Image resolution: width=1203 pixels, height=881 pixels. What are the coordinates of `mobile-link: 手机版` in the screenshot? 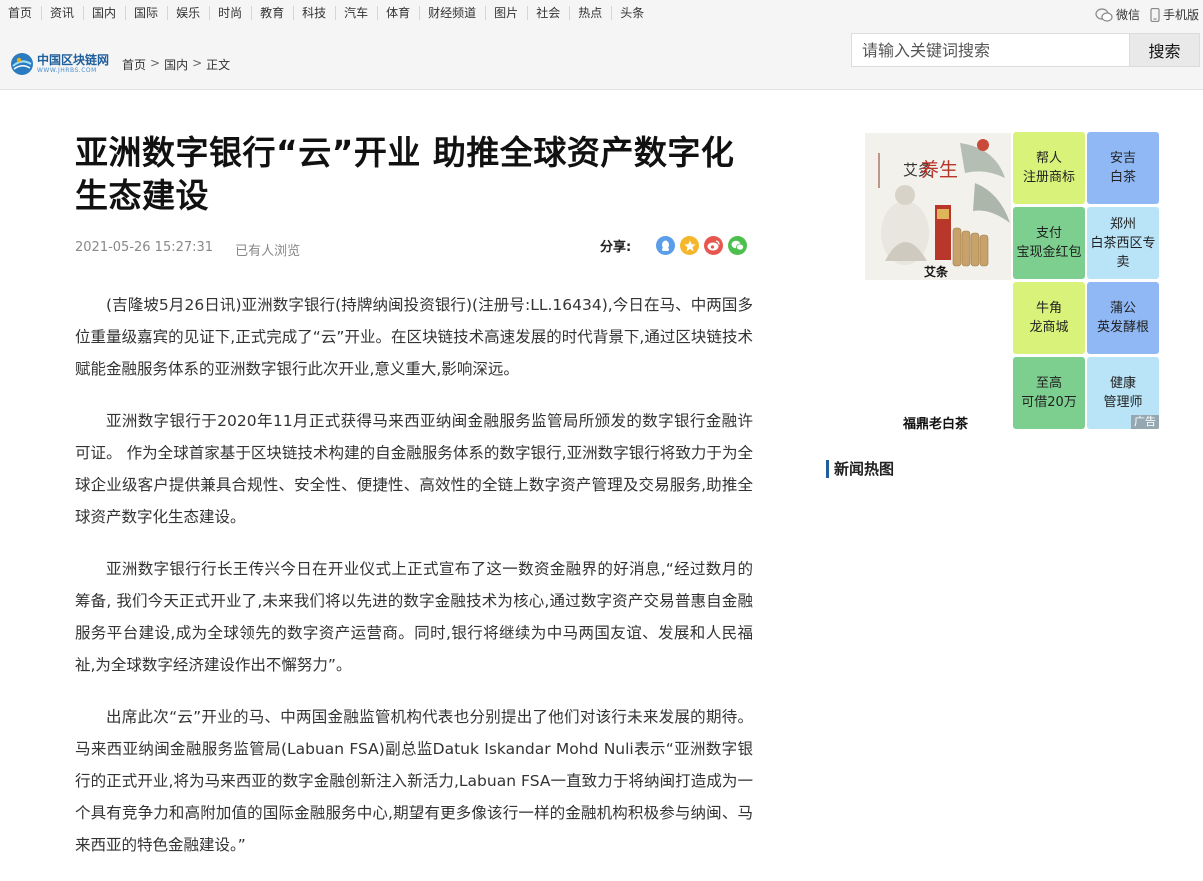 It's located at (1174, 14).